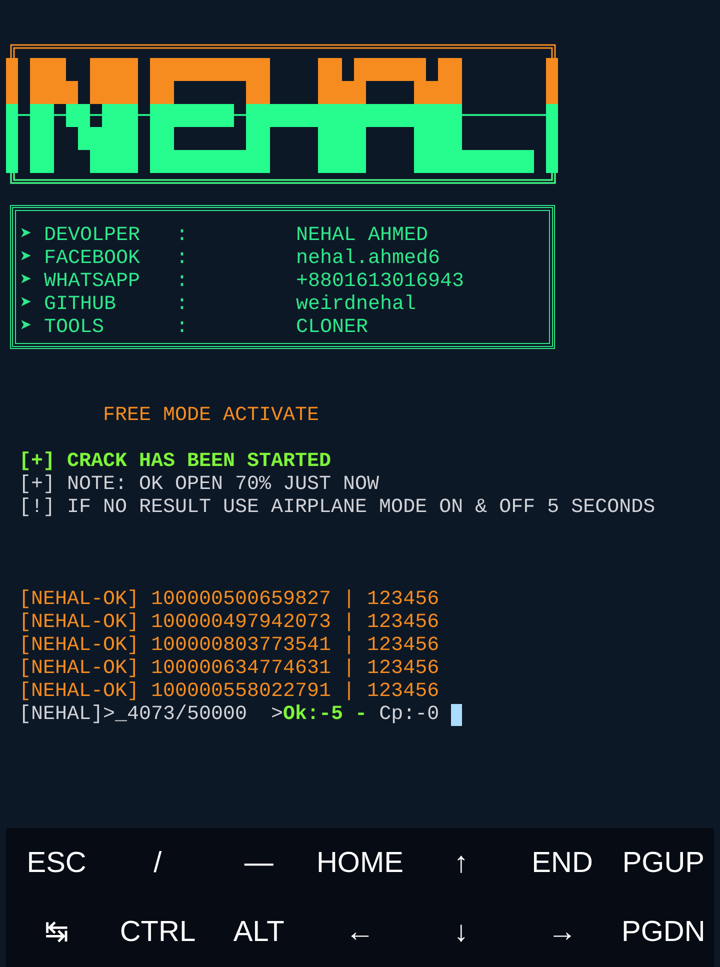  What do you see at coordinates (199, 484) in the screenshot?
I see `status-message: [+] NOTE: OK OPEN 70% JUST NOW` at bounding box center [199, 484].